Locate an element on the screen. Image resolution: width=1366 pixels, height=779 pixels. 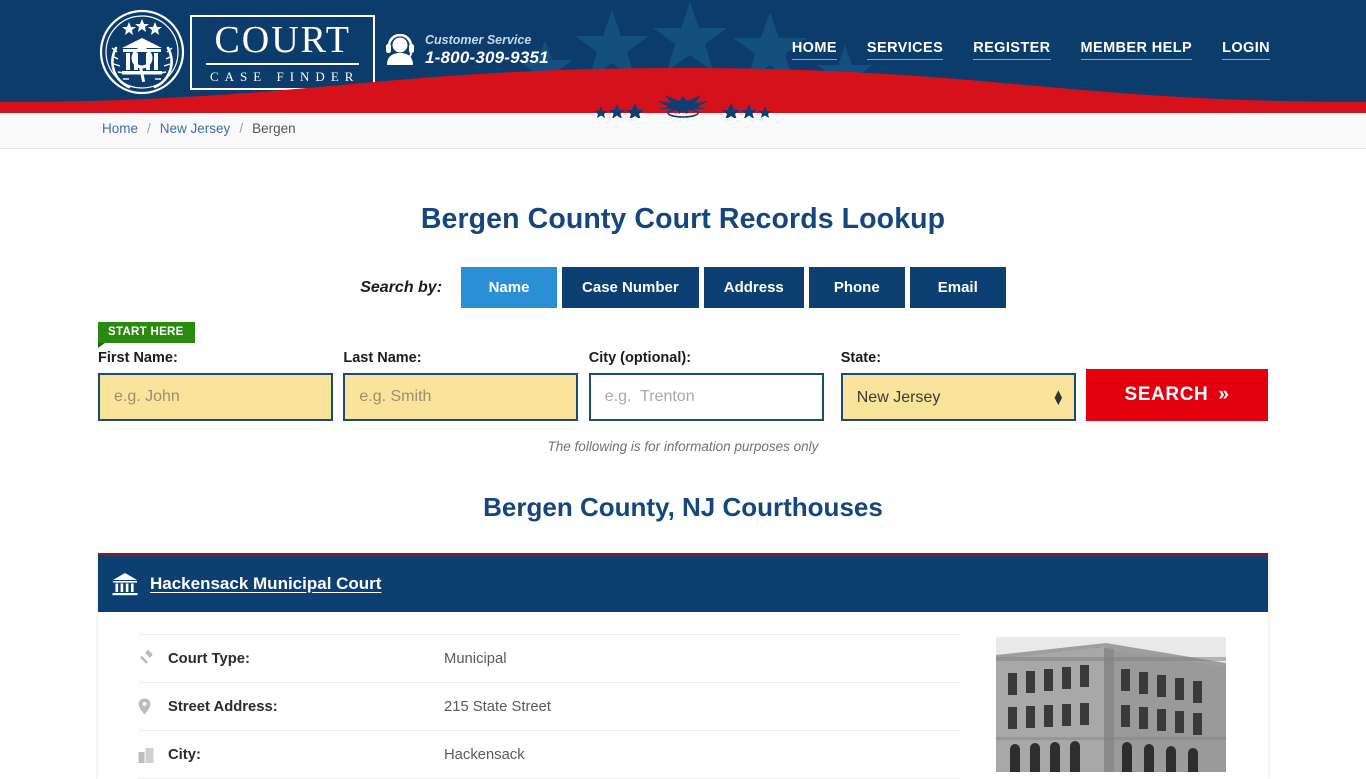
state-select: New Jersey is located at coordinates (958, 397).